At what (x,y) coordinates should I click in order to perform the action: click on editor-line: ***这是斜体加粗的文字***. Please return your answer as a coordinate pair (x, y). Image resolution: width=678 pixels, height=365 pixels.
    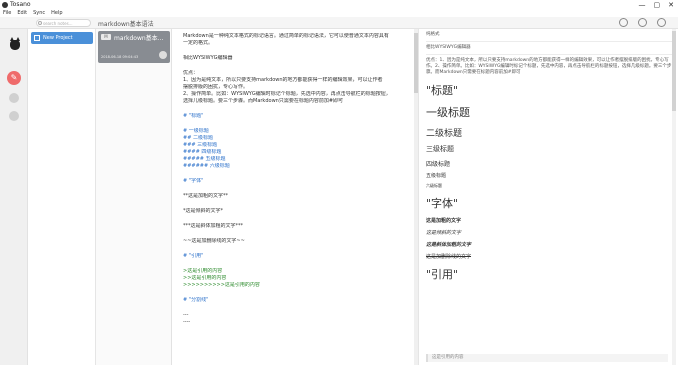
    Looking at the image, I should click on (213, 226).